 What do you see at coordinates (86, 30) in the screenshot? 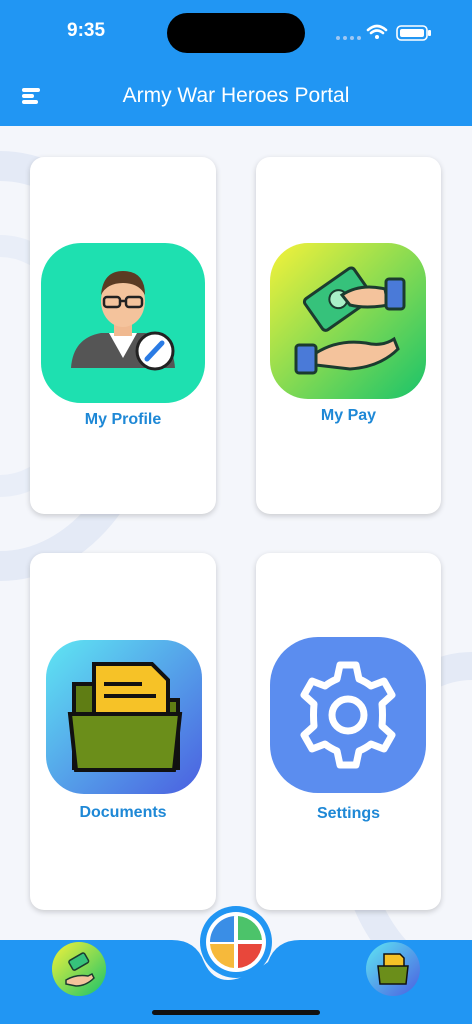
I see `status-time: 9:35` at bounding box center [86, 30].